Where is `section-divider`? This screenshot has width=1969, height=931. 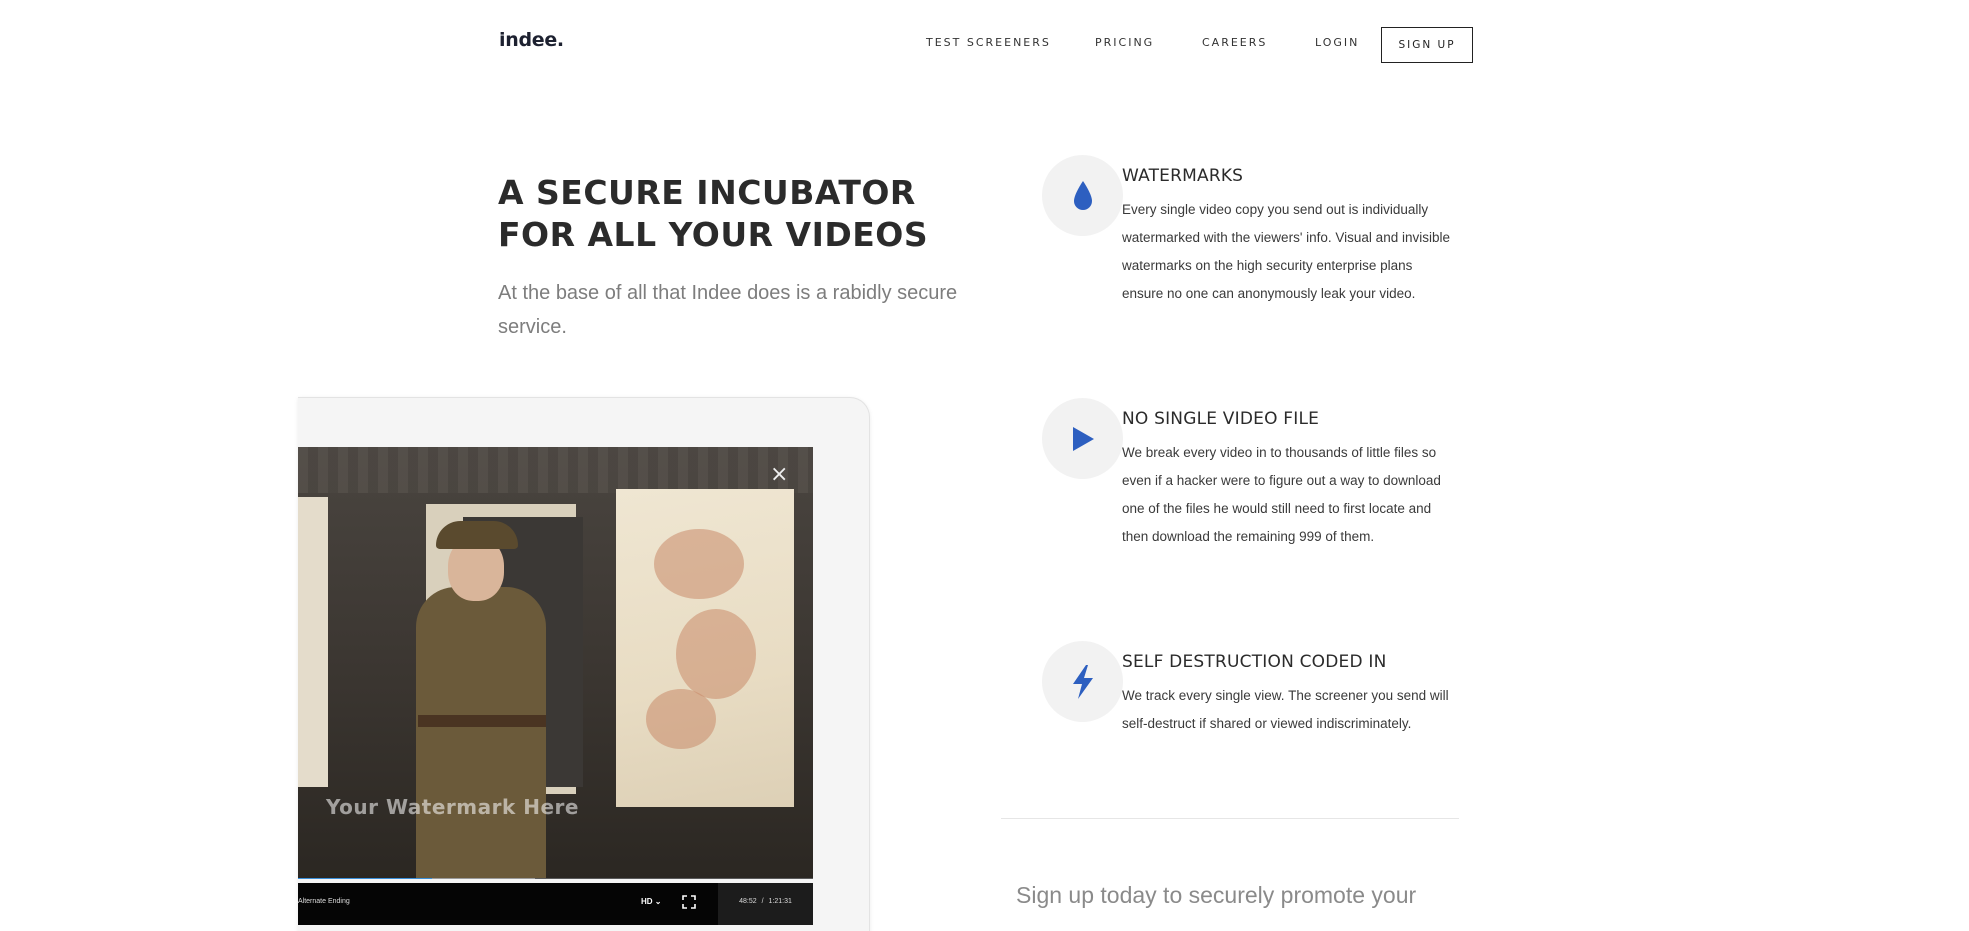 section-divider is located at coordinates (1230, 818).